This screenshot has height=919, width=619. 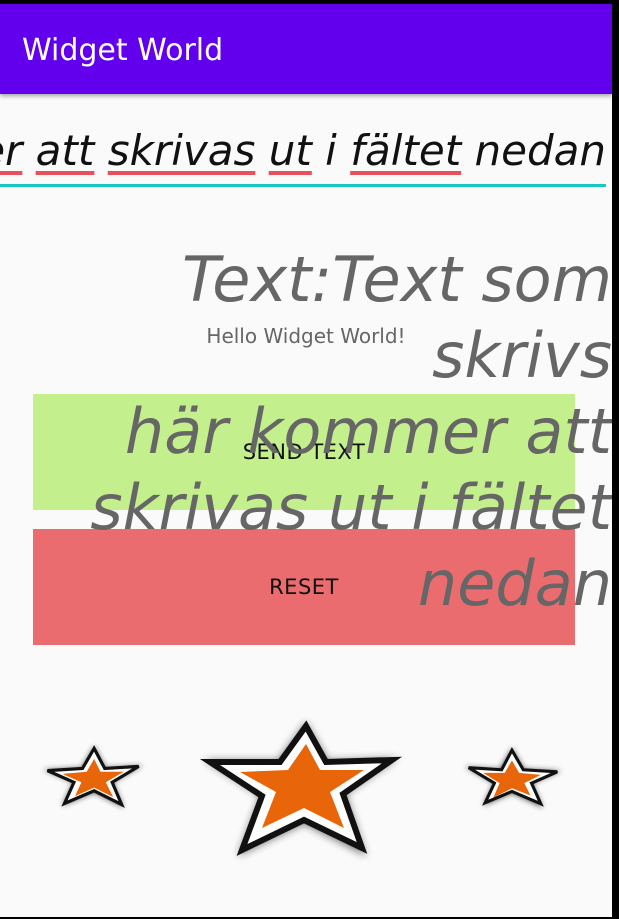 What do you see at coordinates (65, 150) in the screenshot?
I see `input-word: att` at bounding box center [65, 150].